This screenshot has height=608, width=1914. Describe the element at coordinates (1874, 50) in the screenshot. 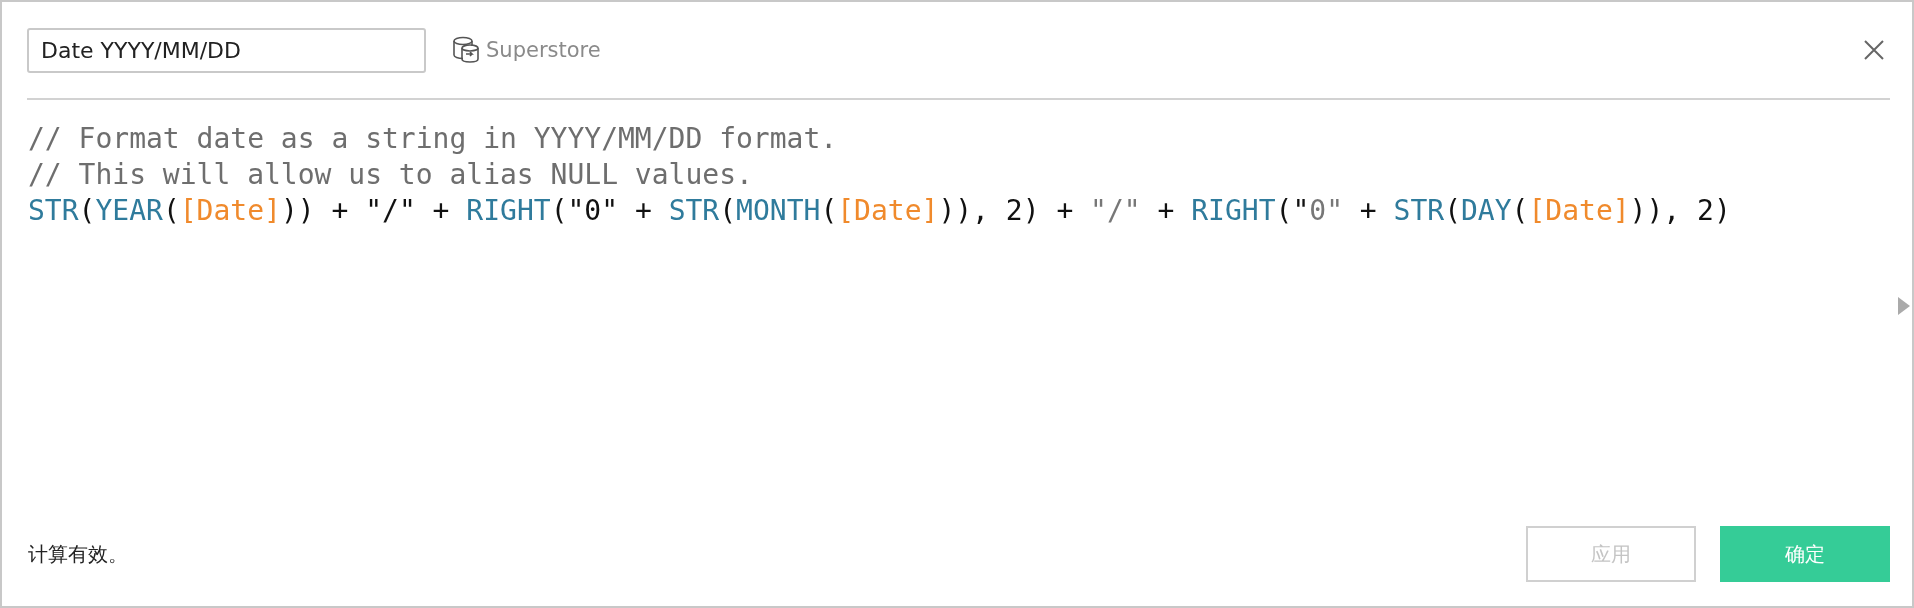

I see `close-icon` at that location.